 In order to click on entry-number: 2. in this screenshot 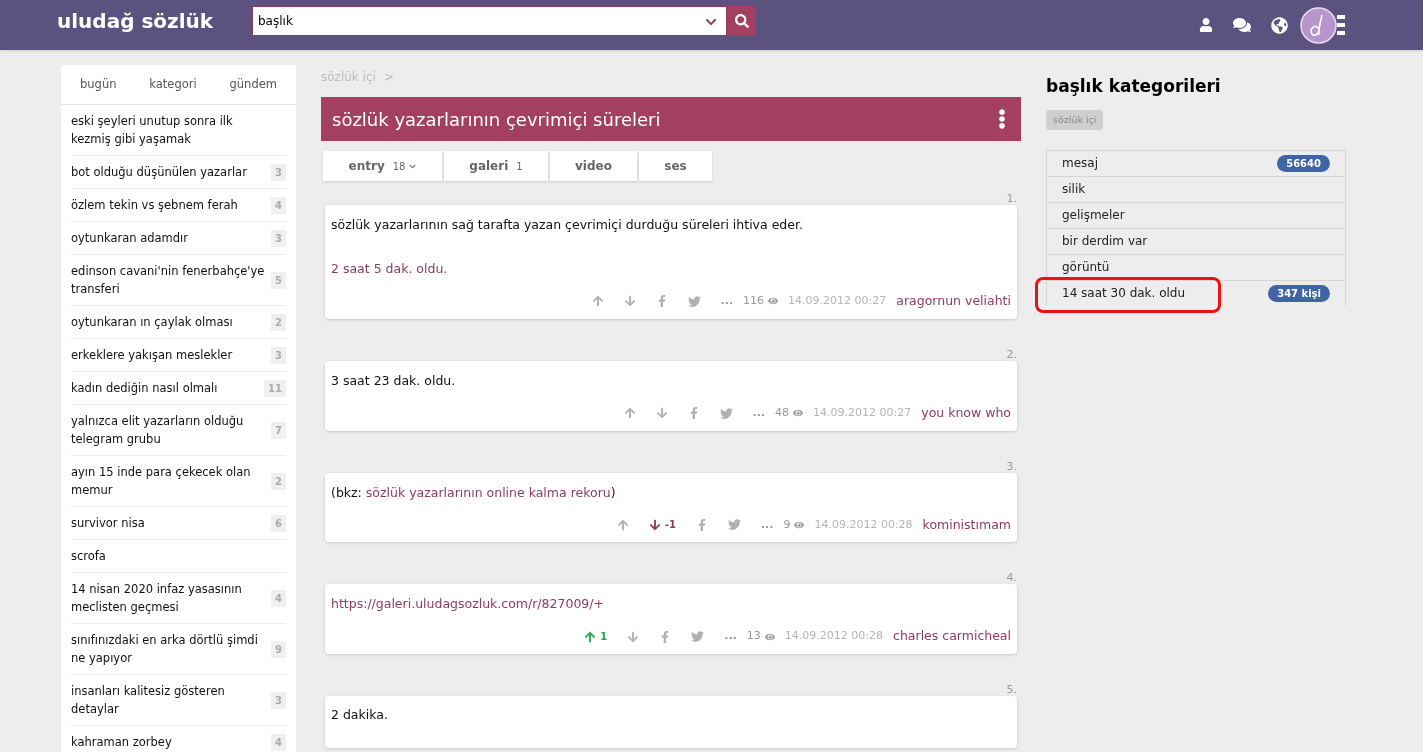, I will do `click(1011, 354)`.